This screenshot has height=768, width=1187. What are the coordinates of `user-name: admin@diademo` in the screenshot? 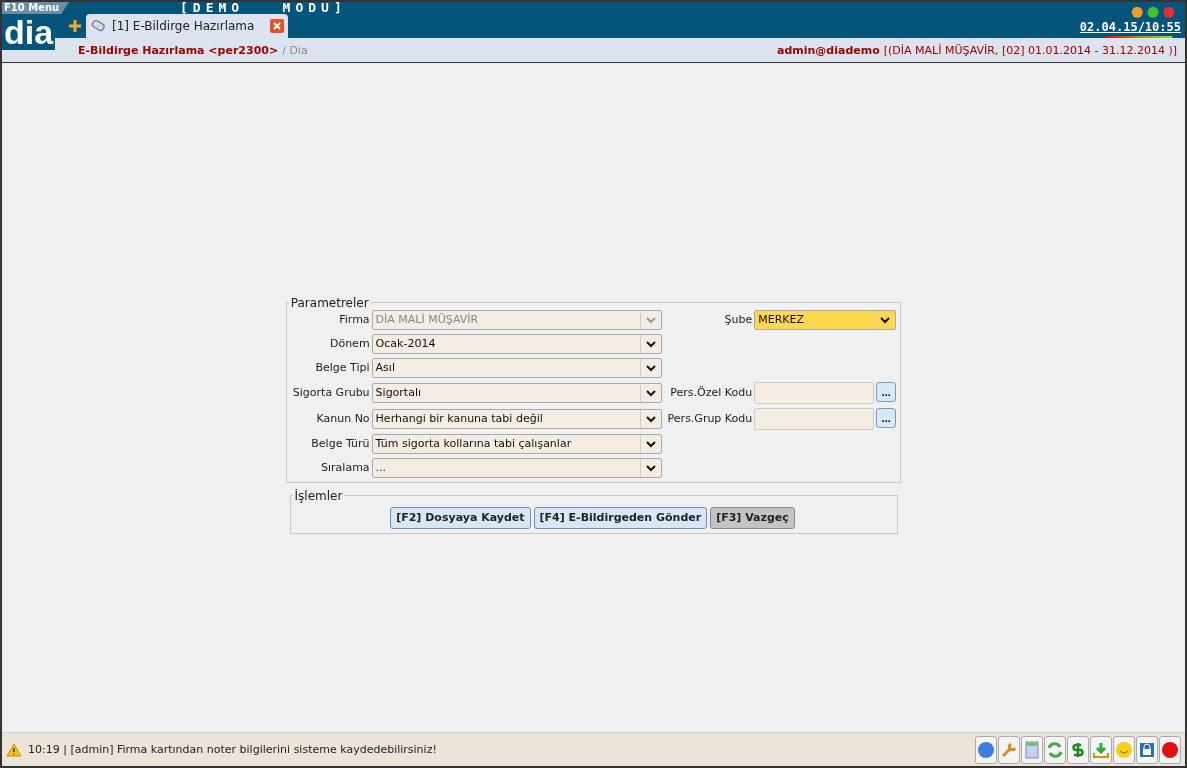 It's located at (828, 50).